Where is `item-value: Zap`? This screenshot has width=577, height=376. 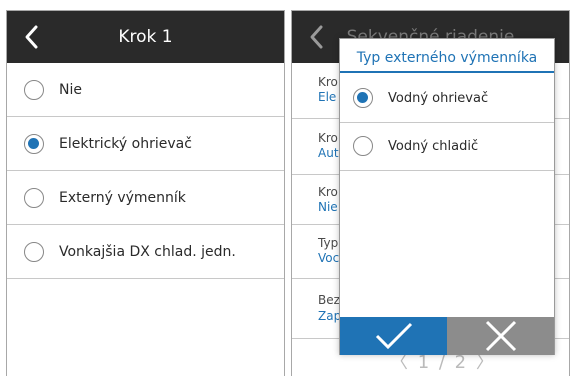 item-value: Zap is located at coordinates (330, 316).